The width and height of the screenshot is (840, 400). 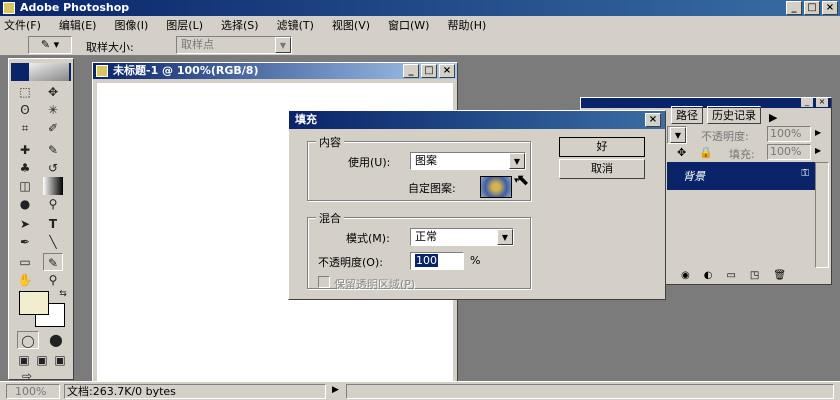 What do you see at coordinates (754, 277) in the screenshot?
I see `new-layer-icon: ◳` at bounding box center [754, 277].